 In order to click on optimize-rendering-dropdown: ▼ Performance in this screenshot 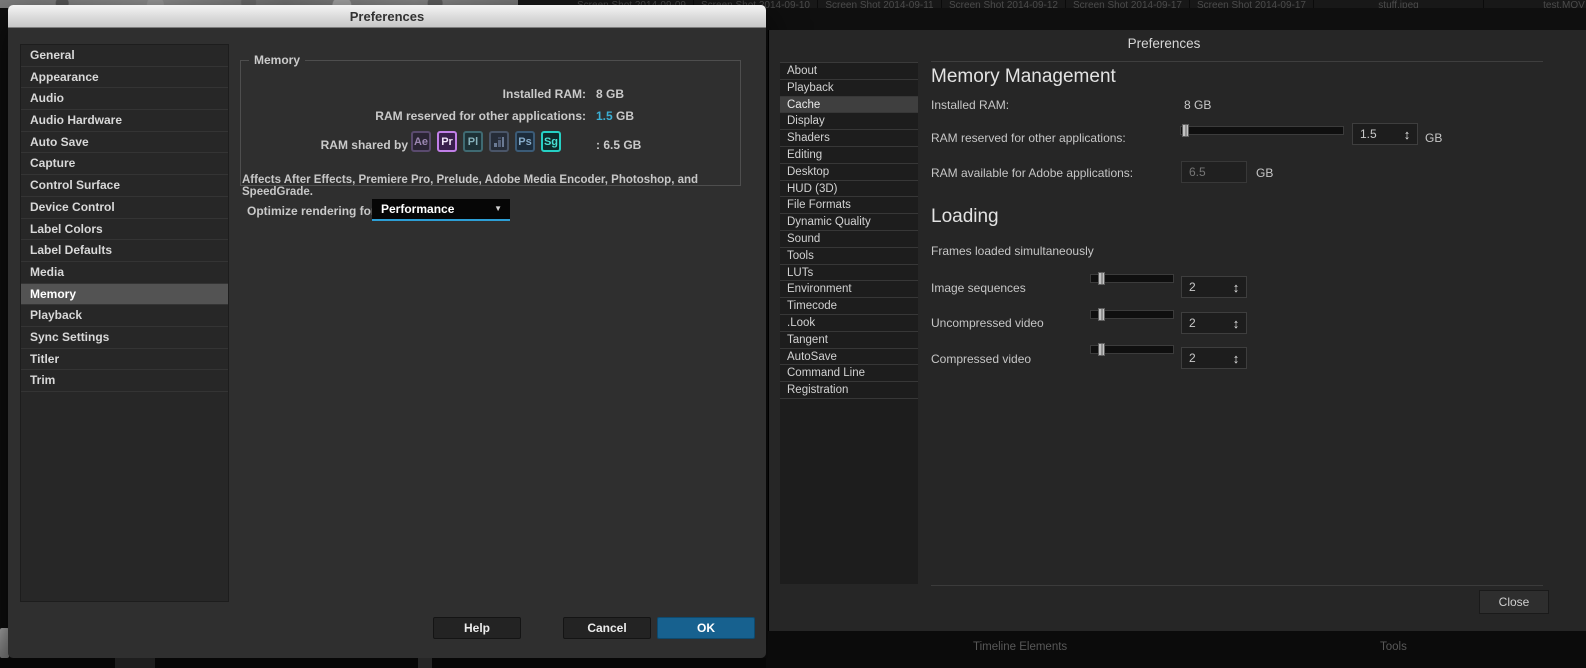, I will do `click(441, 210)`.